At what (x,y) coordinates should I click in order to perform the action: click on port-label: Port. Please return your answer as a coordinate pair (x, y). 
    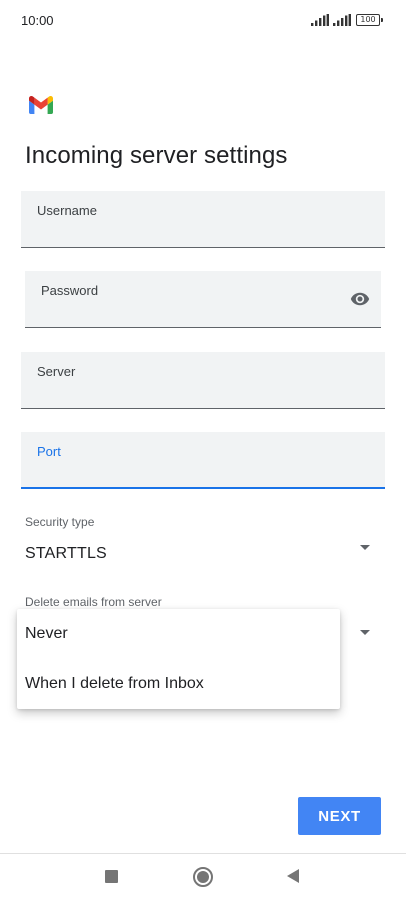
    Looking at the image, I should click on (49, 451).